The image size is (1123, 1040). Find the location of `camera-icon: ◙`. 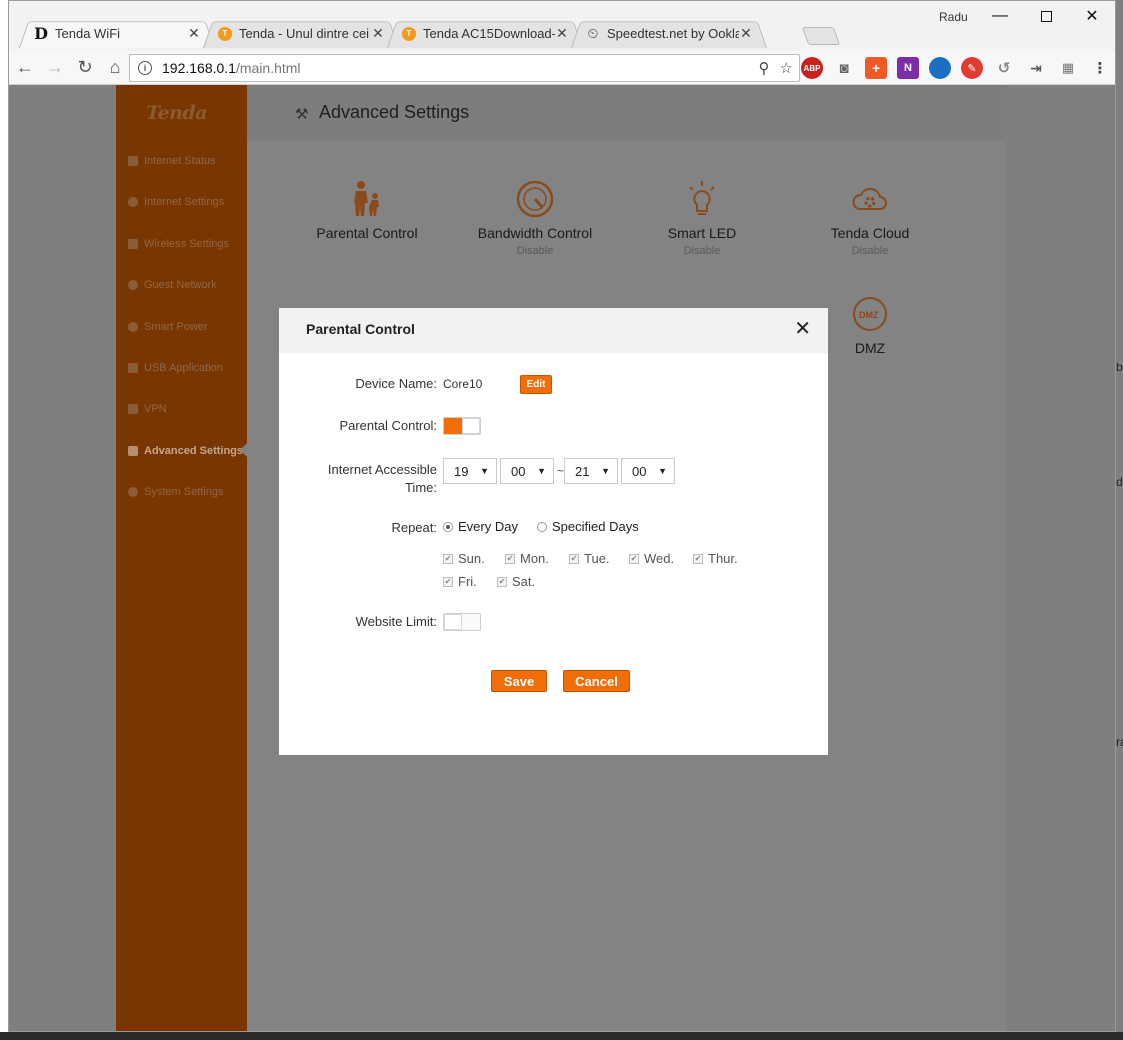

camera-icon: ◙ is located at coordinates (844, 68).